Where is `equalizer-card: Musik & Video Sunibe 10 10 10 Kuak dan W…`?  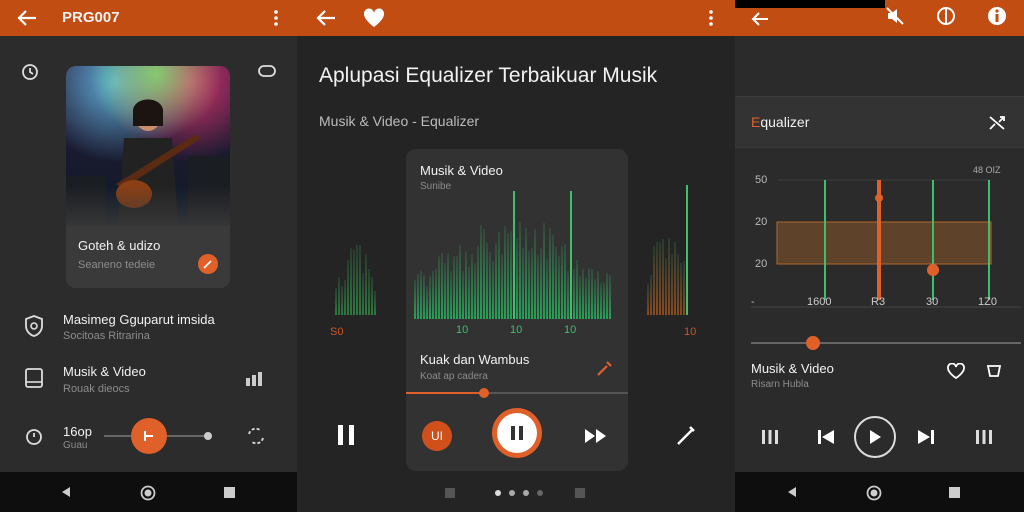
equalizer-card: Musik & Video Sunibe 10 10 10 Kuak dan W… is located at coordinates (517, 310).